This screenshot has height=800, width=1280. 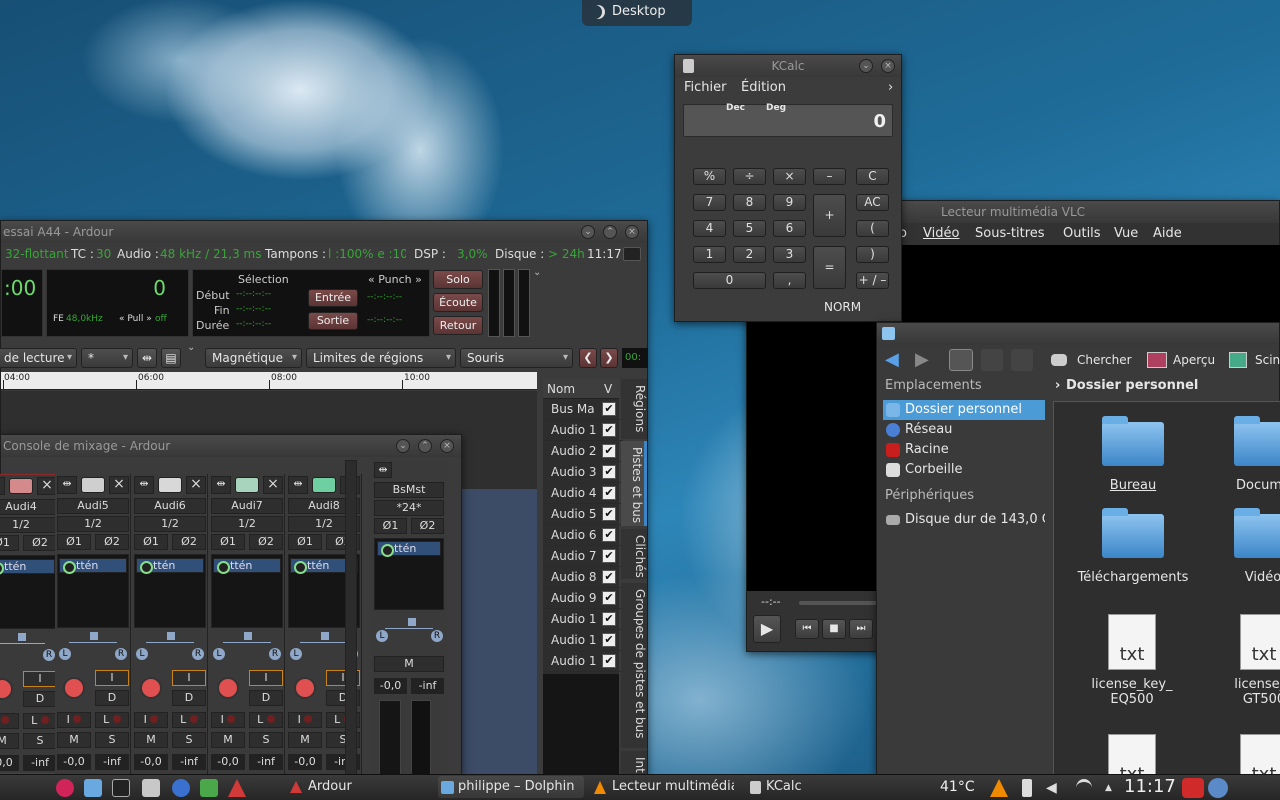 What do you see at coordinates (1132, 642) in the screenshot?
I see `file-eq500-icon: txt` at bounding box center [1132, 642].